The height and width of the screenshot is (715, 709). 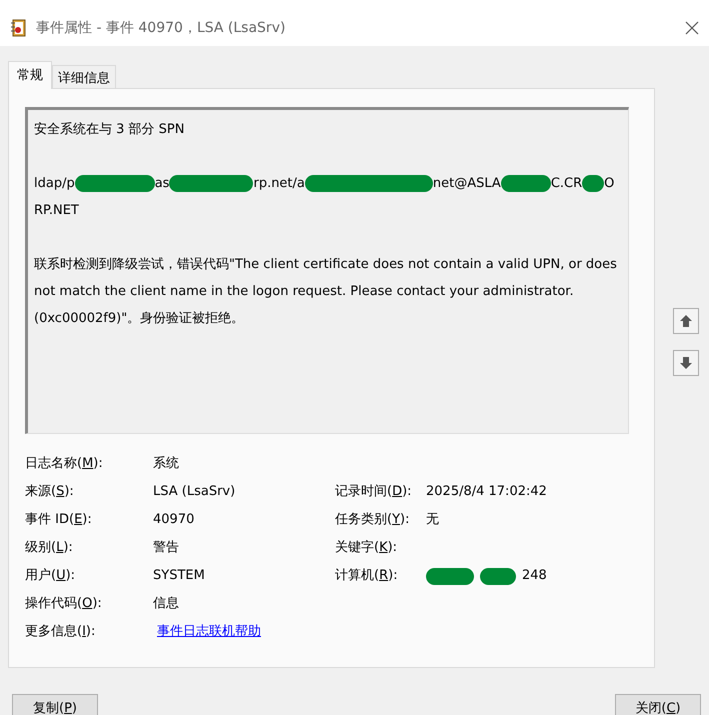 What do you see at coordinates (166, 548) in the screenshot?
I see `field-value: 警告` at bounding box center [166, 548].